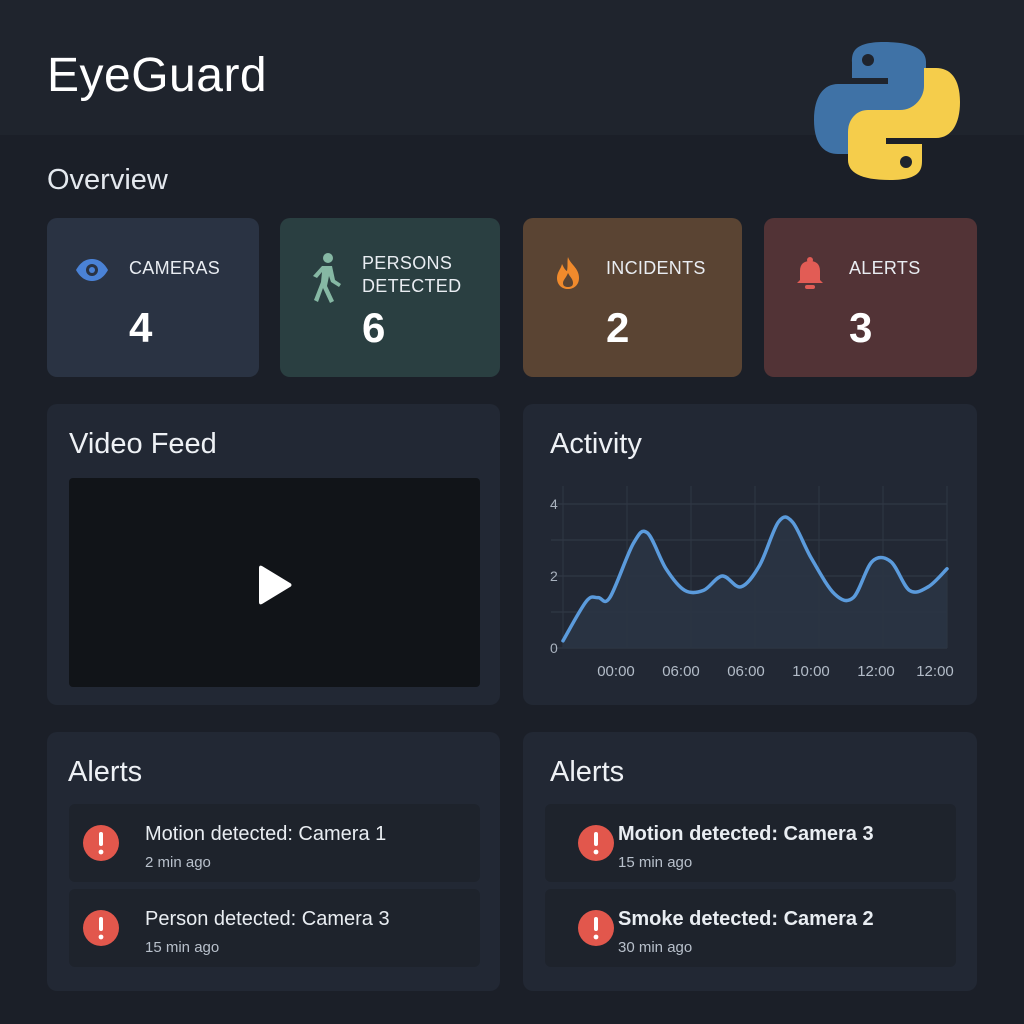  What do you see at coordinates (870, 297) in the screenshot?
I see `stat-card-alerts: ALERTS 3` at bounding box center [870, 297].